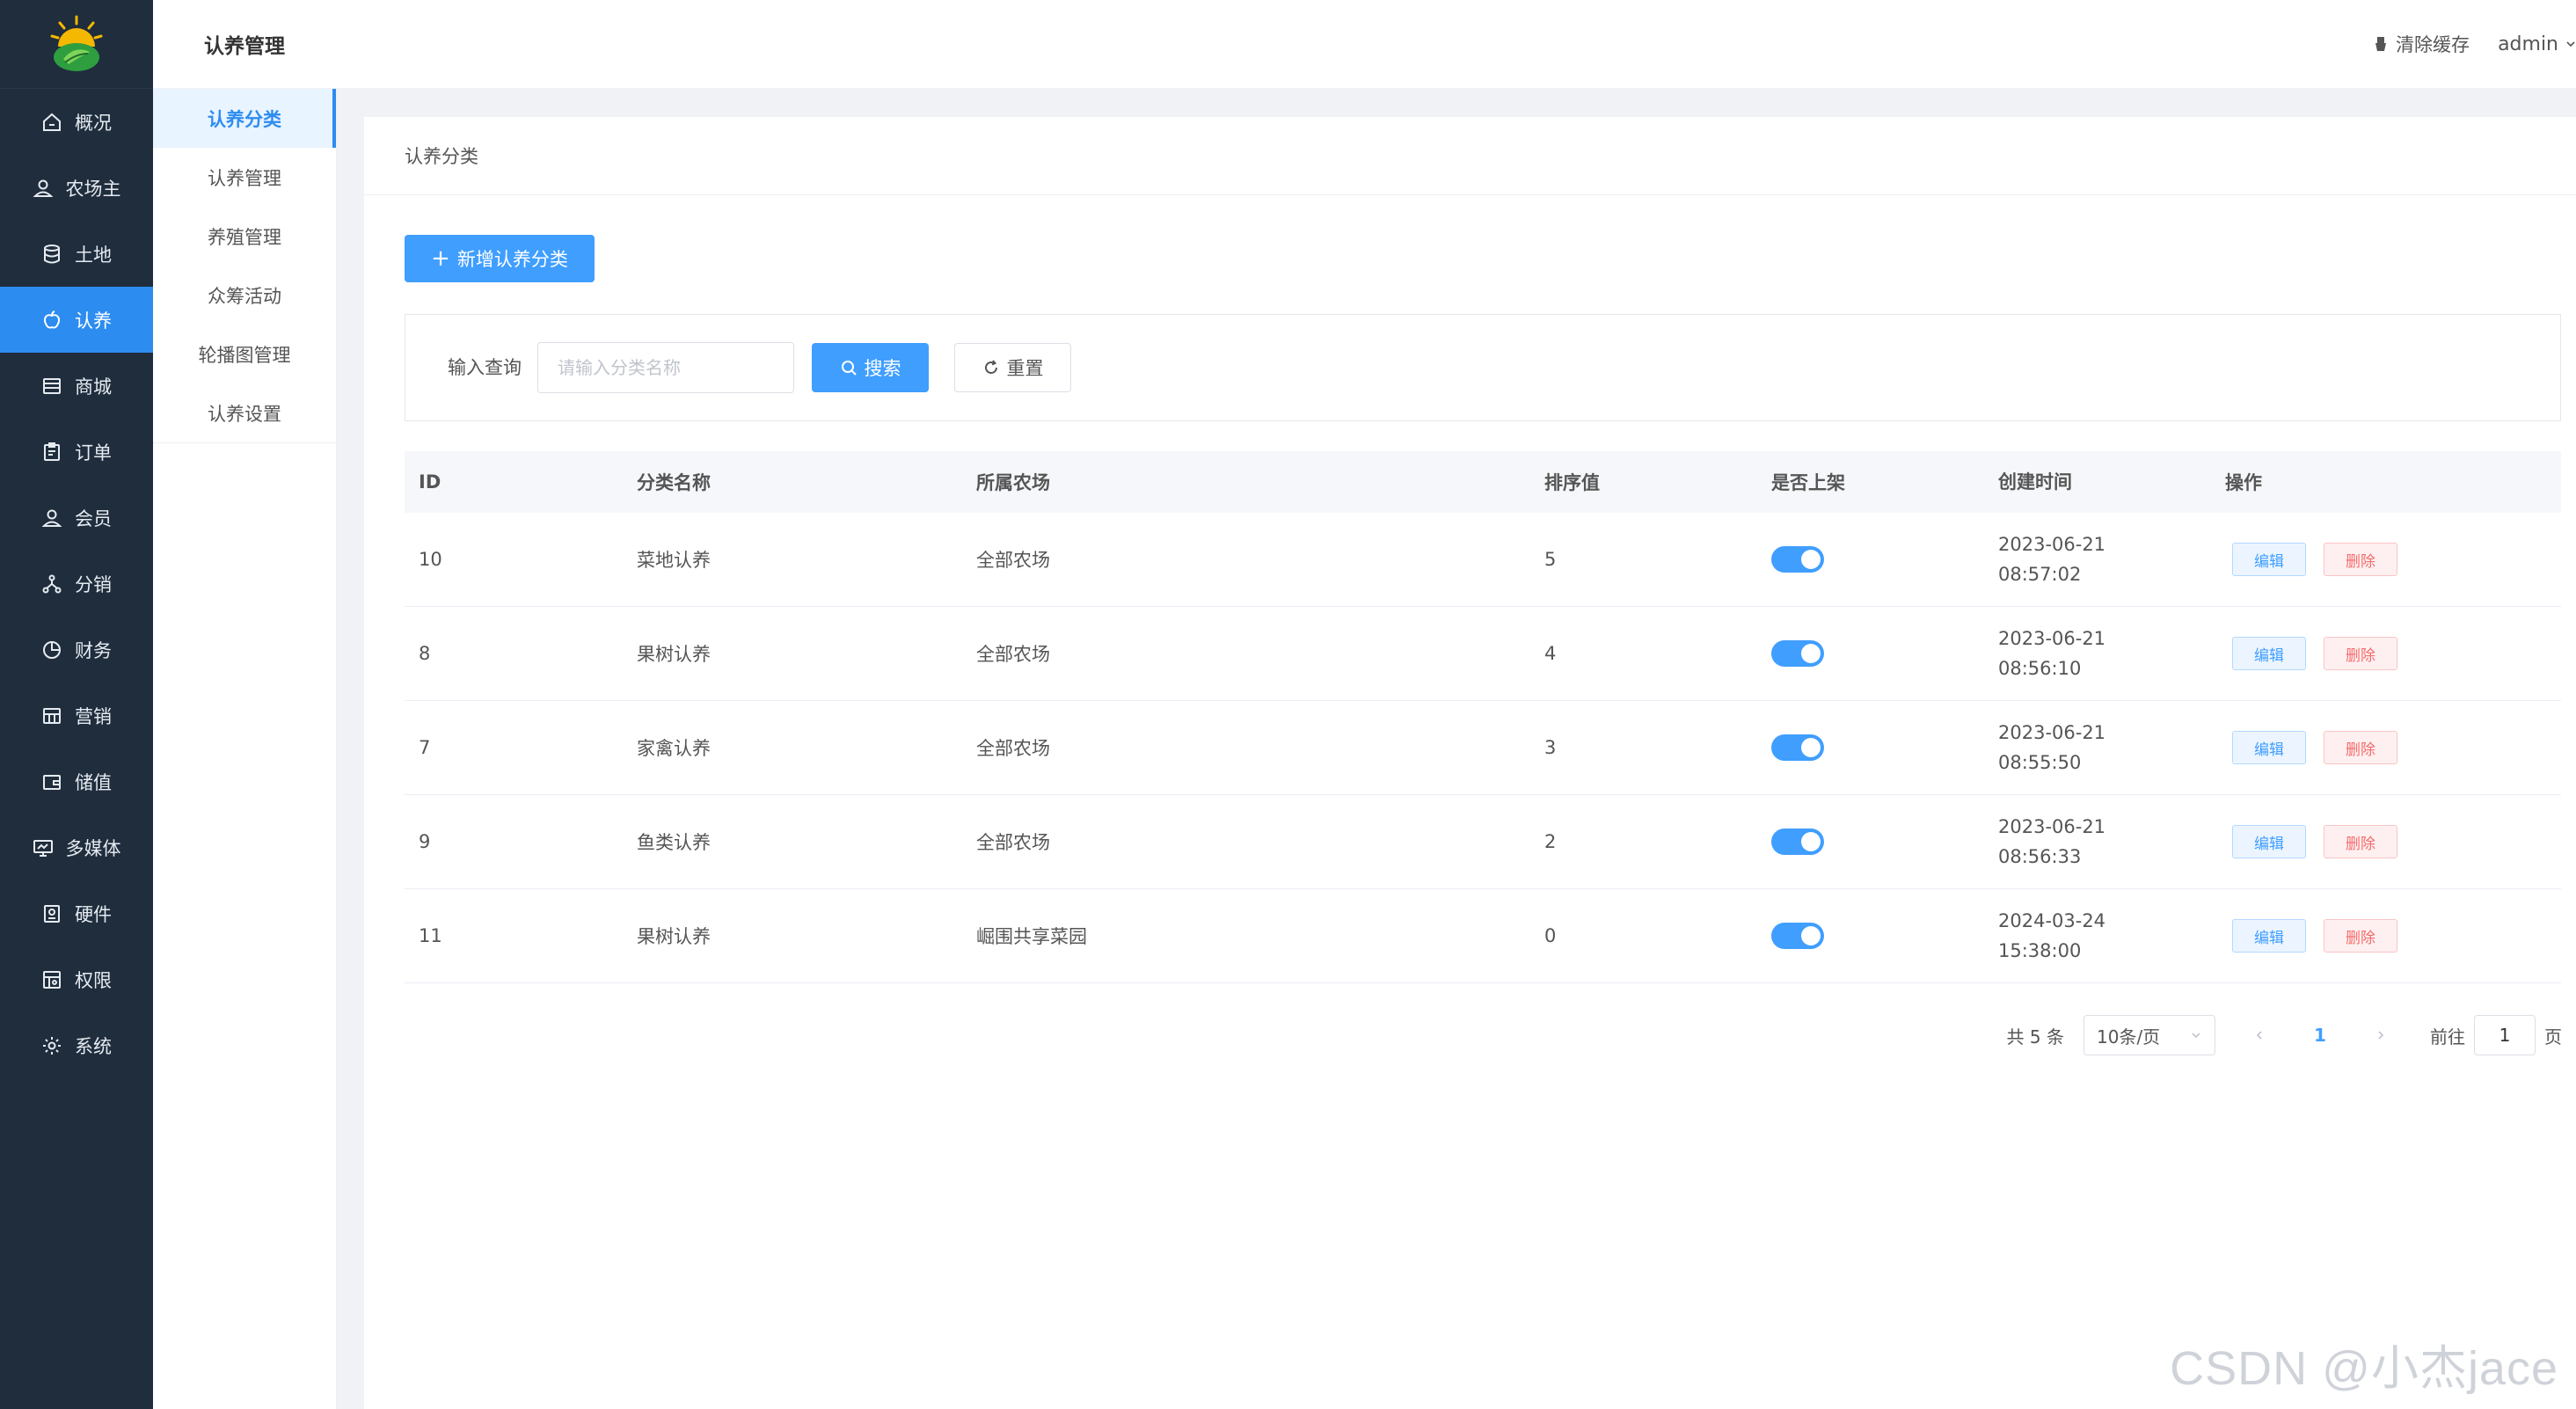 The image size is (2576, 1409). I want to click on chevron-right-icon, so click(2381, 1035).